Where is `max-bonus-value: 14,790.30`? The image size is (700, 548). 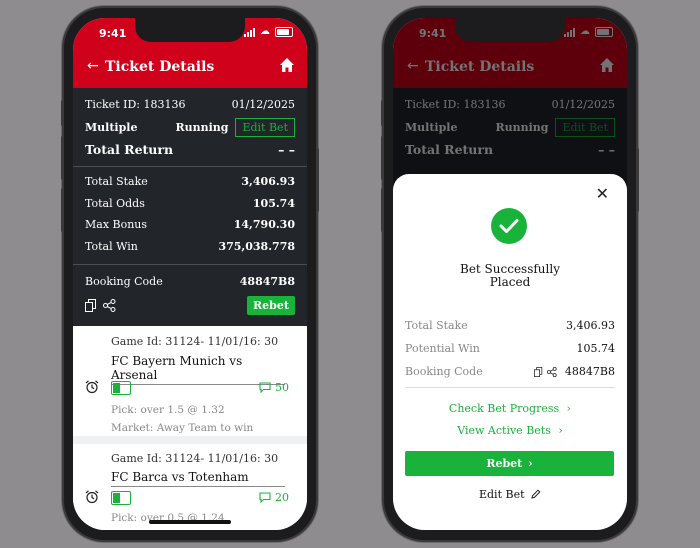
max-bonus-value: 14,790.30 is located at coordinates (264, 224).